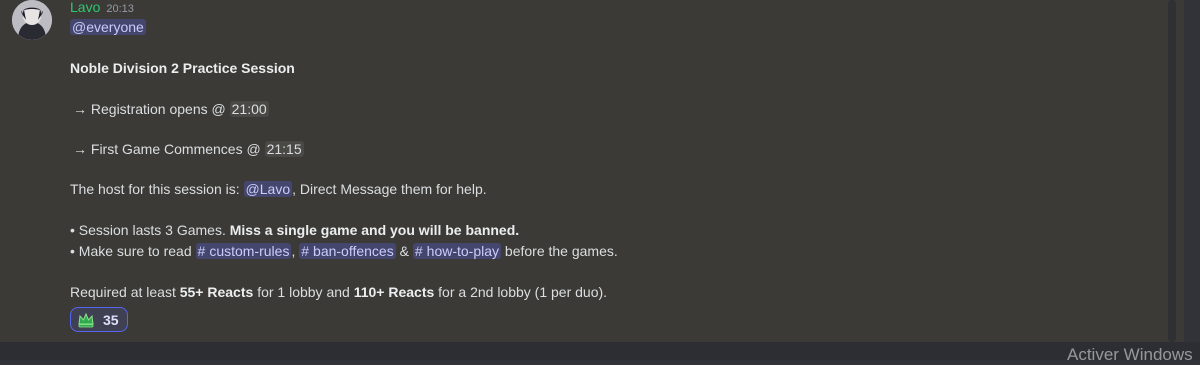 This screenshot has height=365, width=1200. Describe the element at coordinates (249, 109) in the screenshot. I see `registration-time: 21:00` at that location.